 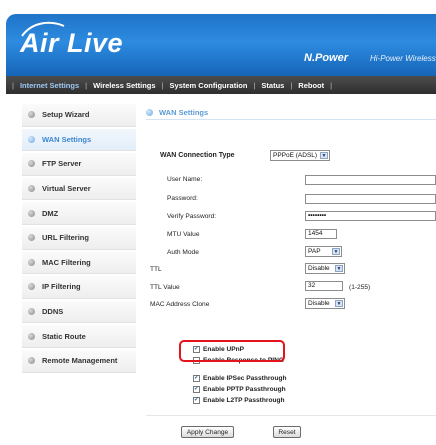 What do you see at coordinates (61, 287) in the screenshot?
I see `sidebar-item-label: IP Filtering` at bounding box center [61, 287].